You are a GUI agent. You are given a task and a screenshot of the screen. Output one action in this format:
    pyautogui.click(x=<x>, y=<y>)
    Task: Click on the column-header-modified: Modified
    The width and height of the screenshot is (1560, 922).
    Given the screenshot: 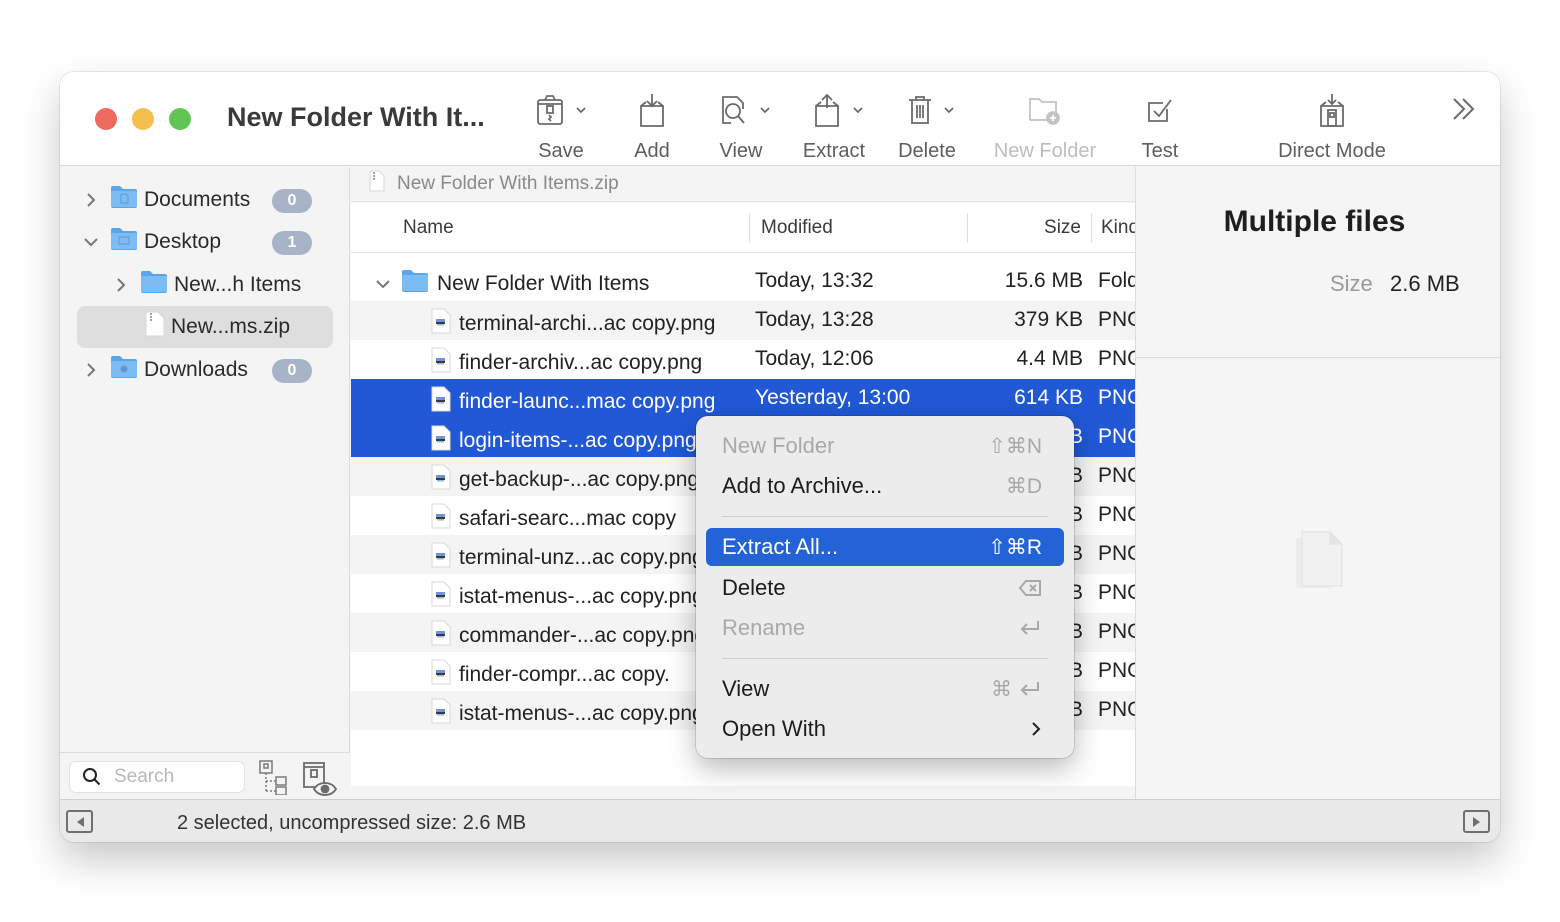 What is the action you would take?
    pyautogui.click(x=797, y=228)
    